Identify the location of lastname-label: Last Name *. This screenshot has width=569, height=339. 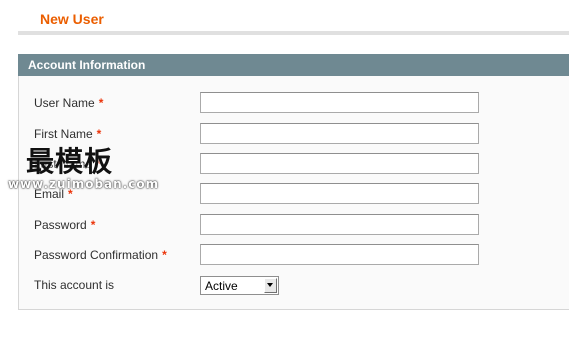
(67, 164).